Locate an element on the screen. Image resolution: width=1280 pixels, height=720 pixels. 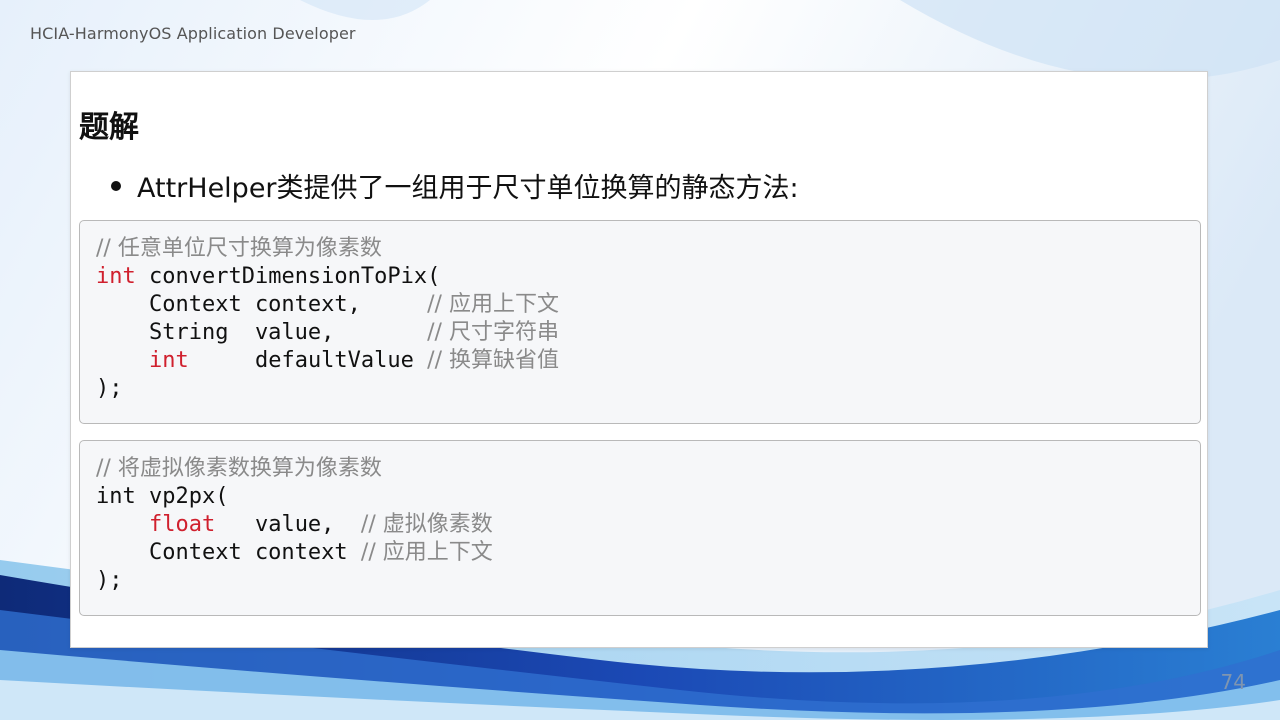
bullet-text: AttrHelper类提供了一组用于尺寸单位换算的静态方法: is located at coordinates (468, 188).